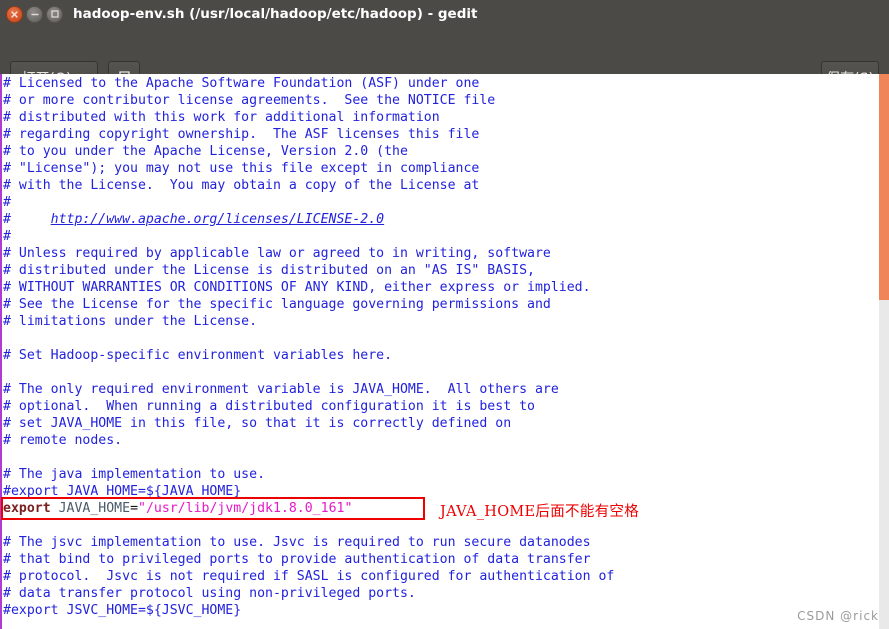 The height and width of the screenshot is (629, 889). Describe the element at coordinates (63, 440) in the screenshot. I see `code-comment: # remote nodes.` at that location.